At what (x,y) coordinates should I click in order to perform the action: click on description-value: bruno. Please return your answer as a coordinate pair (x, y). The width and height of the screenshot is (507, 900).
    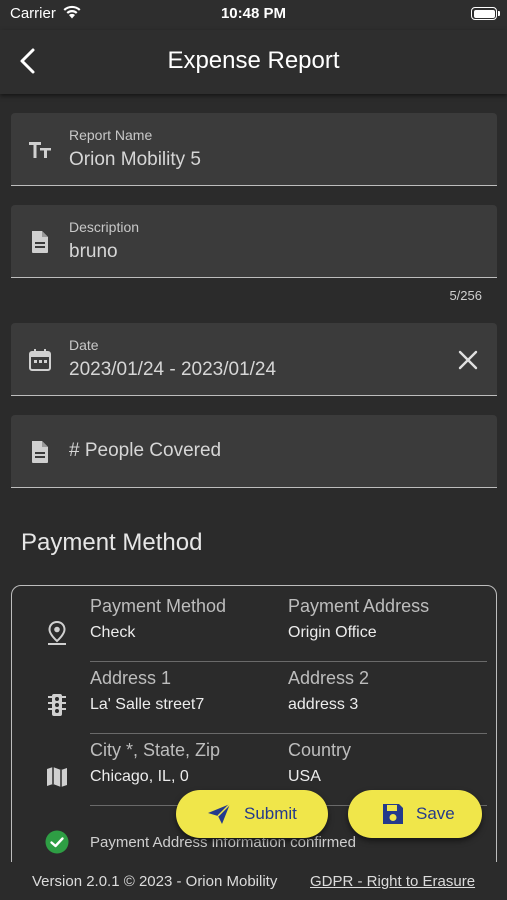
    Looking at the image, I should click on (93, 252).